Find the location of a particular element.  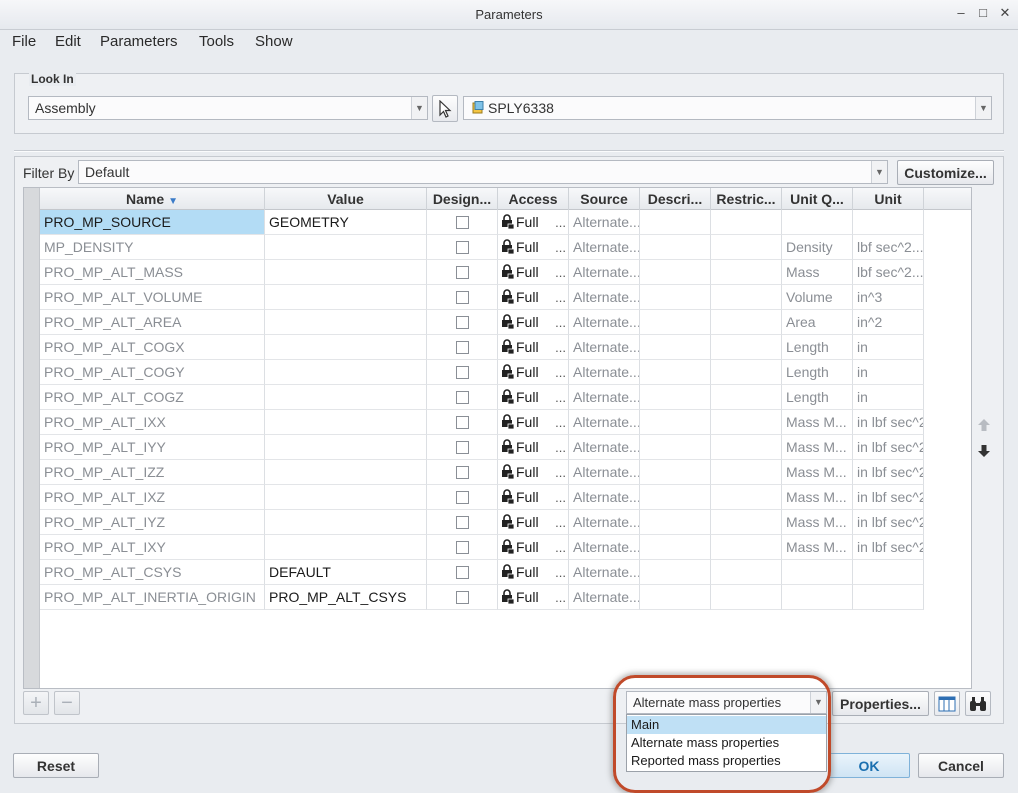

ok-button: OK is located at coordinates (869, 765).